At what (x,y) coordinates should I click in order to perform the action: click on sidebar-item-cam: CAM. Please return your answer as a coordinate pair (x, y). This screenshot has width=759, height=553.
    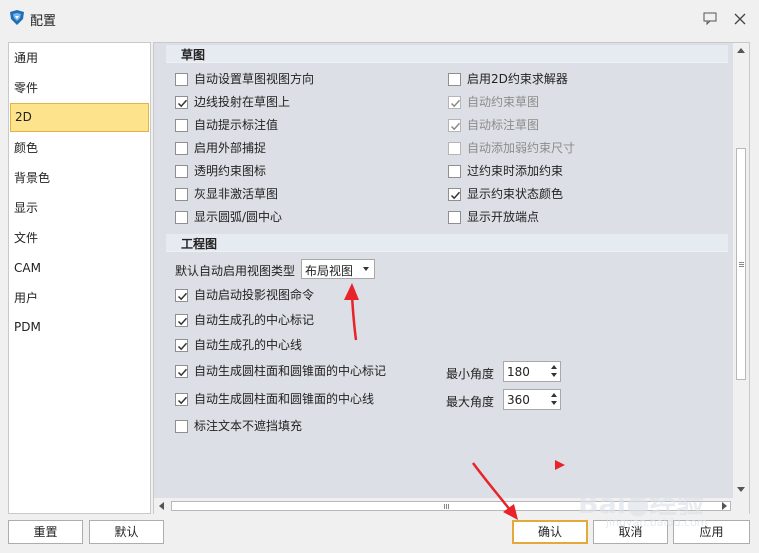
    Looking at the image, I should click on (79, 268).